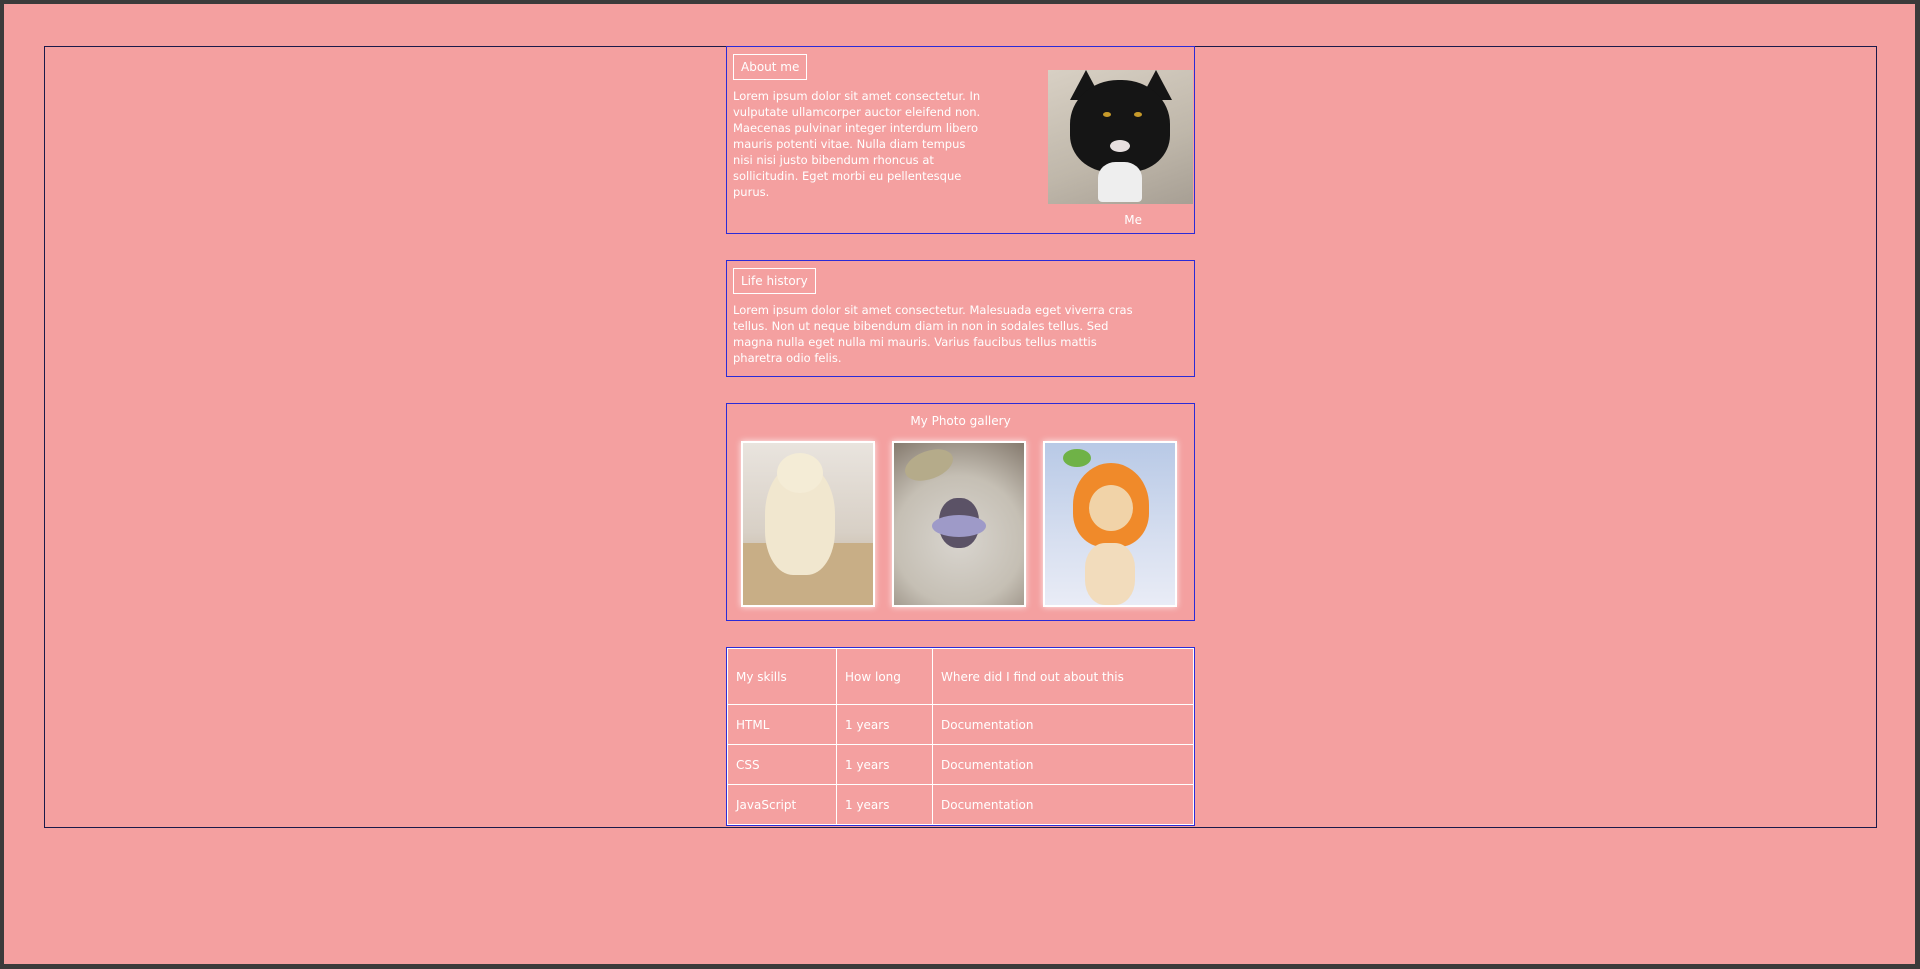  Describe the element at coordinates (770, 67) in the screenshot. I see `about-heading: About me` at that location.